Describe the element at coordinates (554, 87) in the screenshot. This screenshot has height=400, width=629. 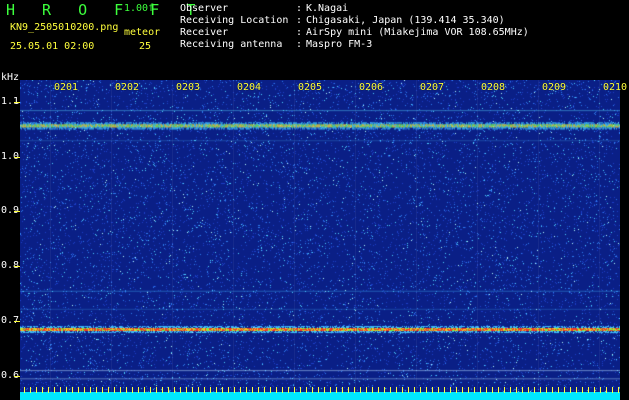
I see `x-tick-label: 0209` at that location.